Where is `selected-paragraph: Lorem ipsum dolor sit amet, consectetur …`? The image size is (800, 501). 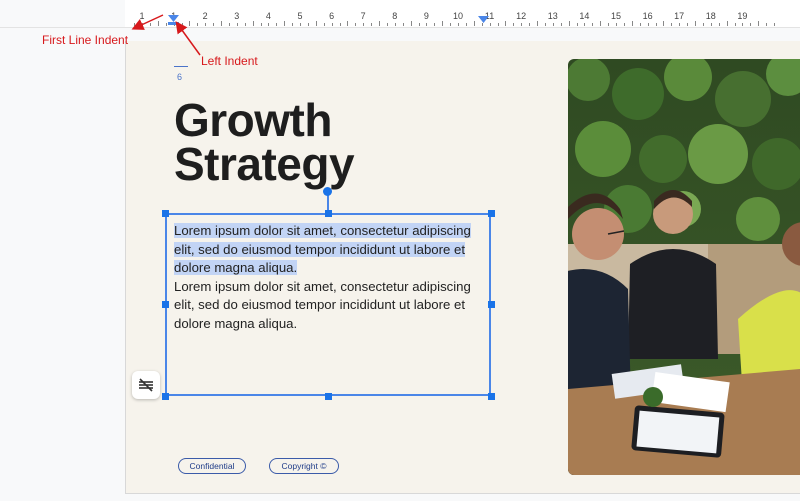 selected-paragraph: Lorem ipsum dolor sit amet, consectetur … is located at coordinates (322, 249).